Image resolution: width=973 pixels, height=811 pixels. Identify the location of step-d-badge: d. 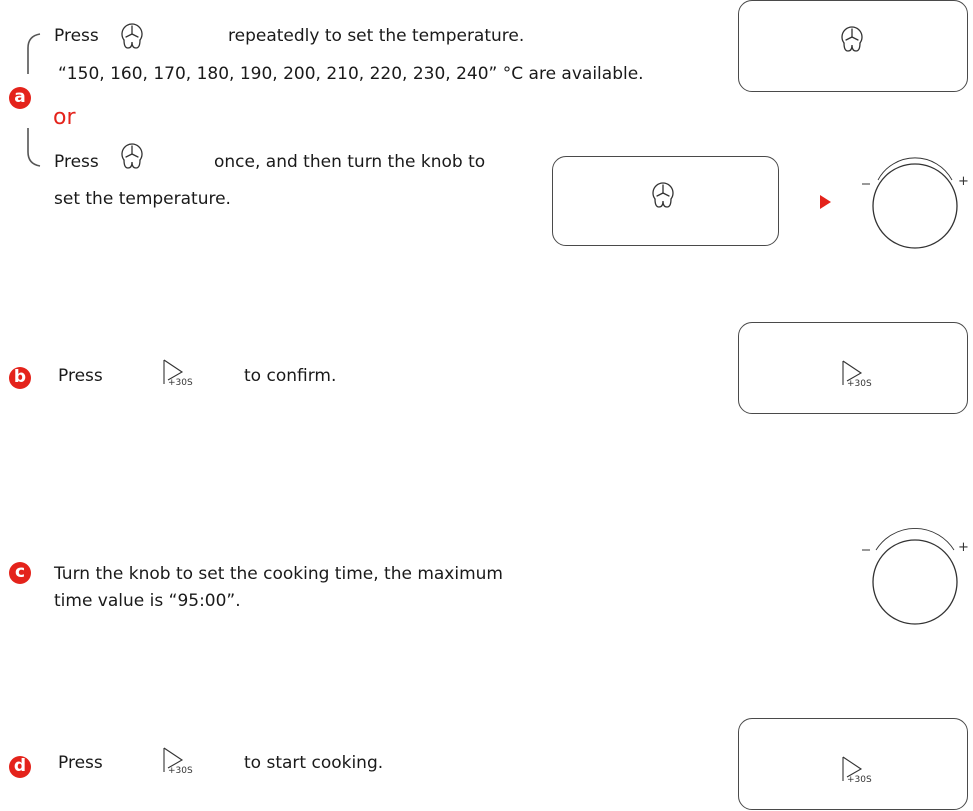
(20, 767).